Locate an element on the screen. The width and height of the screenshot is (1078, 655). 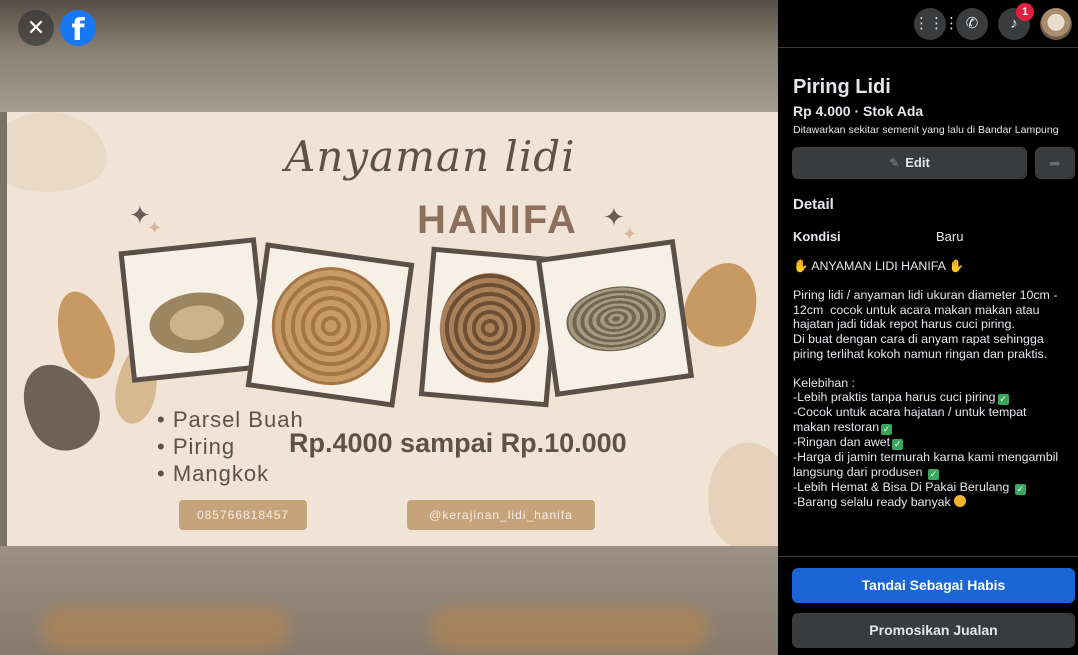
plate-image is located at coordinates (331, 326).